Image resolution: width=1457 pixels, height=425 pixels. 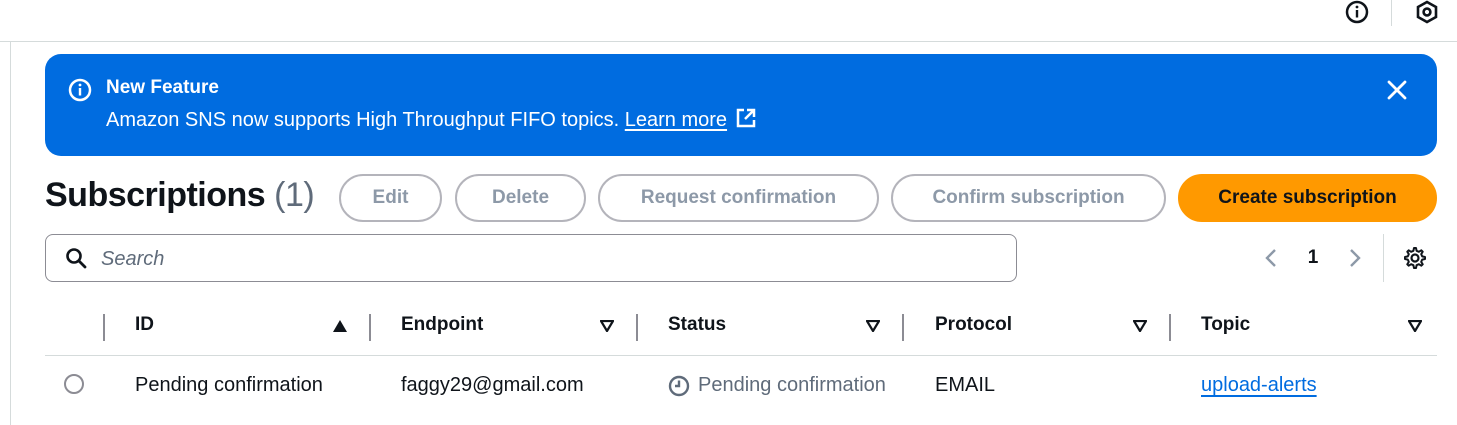 I want to click on previous-page-icon, so click(x=1271, y=258).